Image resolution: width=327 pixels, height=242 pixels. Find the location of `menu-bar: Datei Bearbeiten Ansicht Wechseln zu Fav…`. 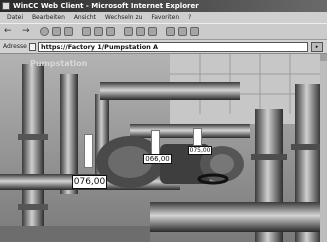

menu-bar: Datei Bearbeiten Ansicht Wechseln zu Fav… is located at coordinates (163, 17).